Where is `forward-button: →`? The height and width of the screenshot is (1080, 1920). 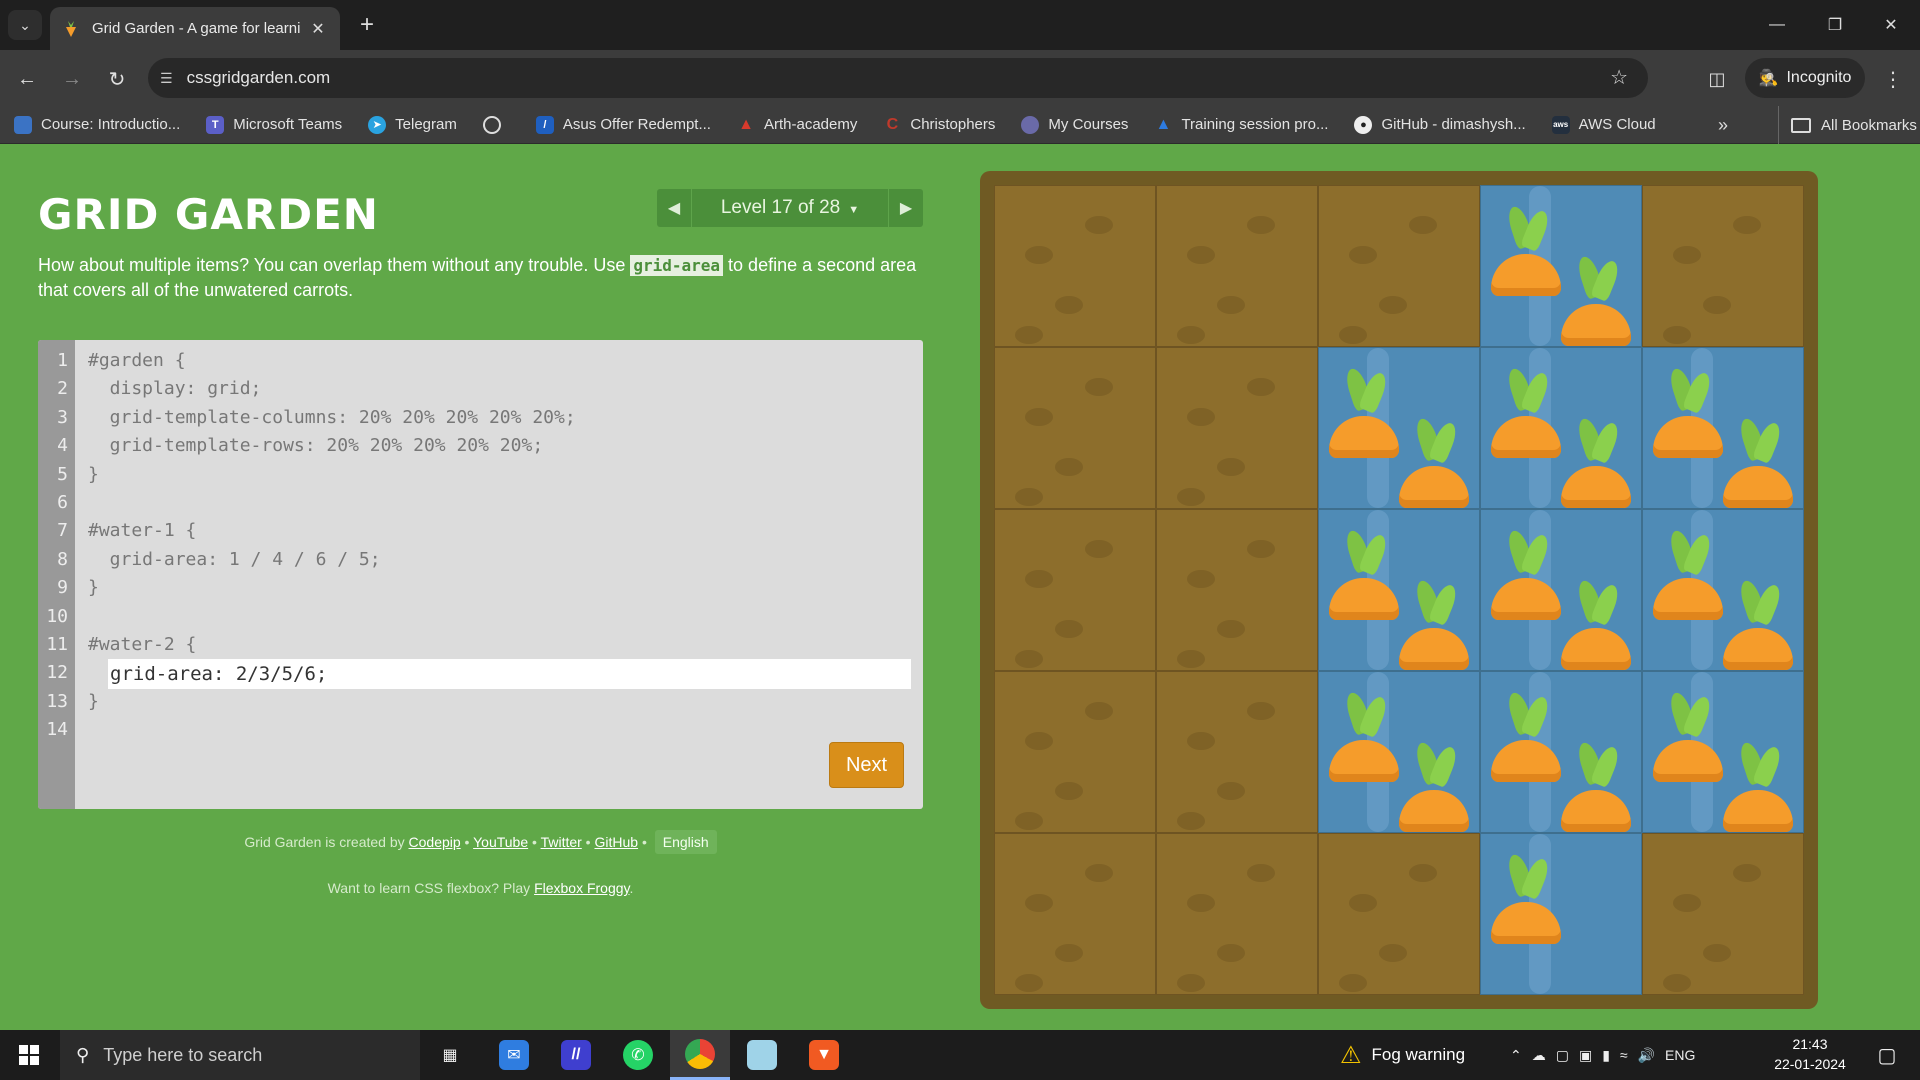 forward-button: → is located at coordinates (72, 79).